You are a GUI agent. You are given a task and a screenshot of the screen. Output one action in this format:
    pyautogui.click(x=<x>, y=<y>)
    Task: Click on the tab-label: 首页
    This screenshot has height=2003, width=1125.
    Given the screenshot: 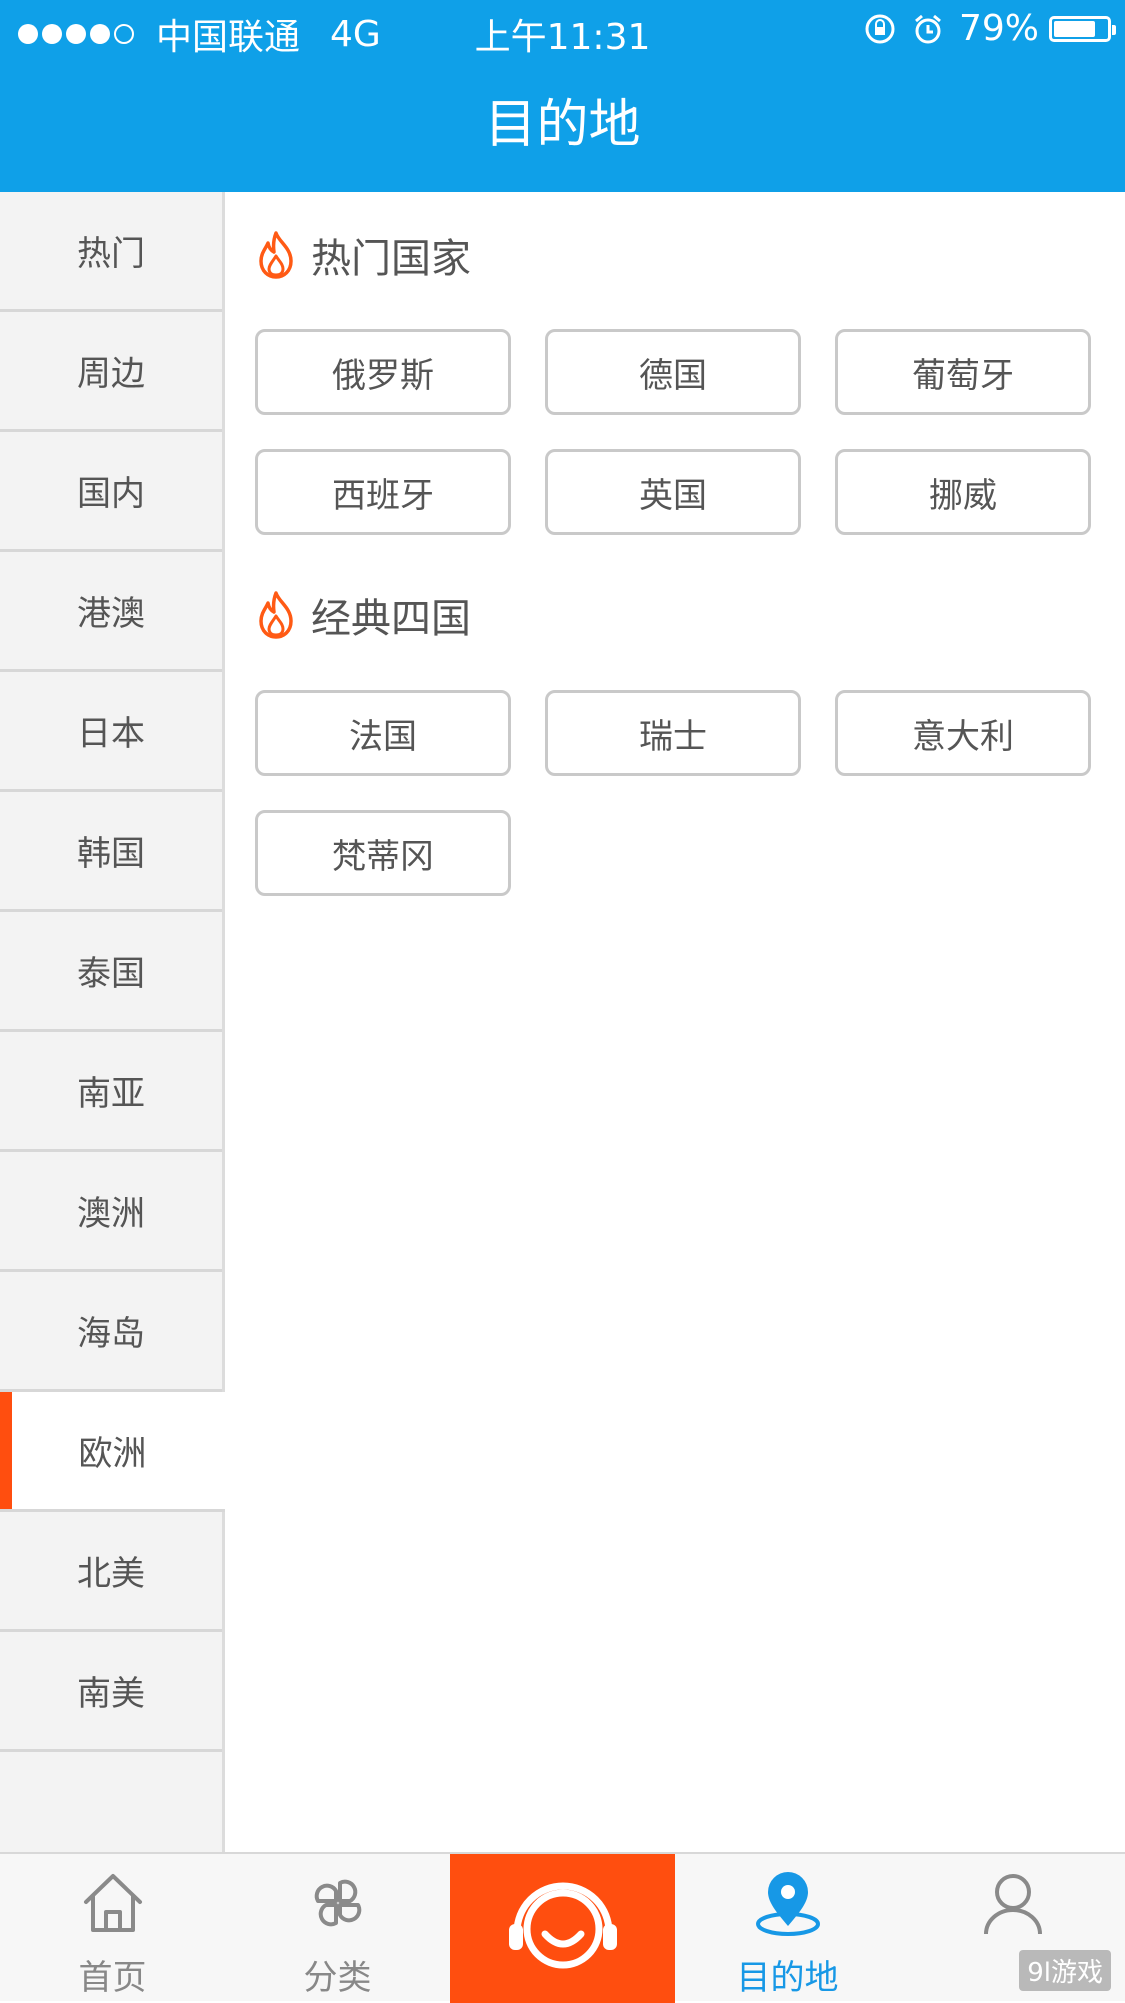 What is the action you would take?
    pyautogui.click(x=112, y=1978)
    